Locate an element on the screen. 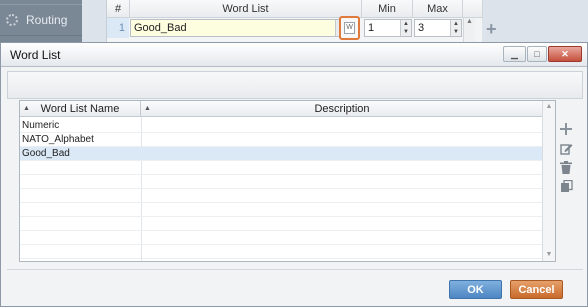 The image size is (588, 307). min-stepper: 1 ▲ ▼ is located at coordinates (388, 28).